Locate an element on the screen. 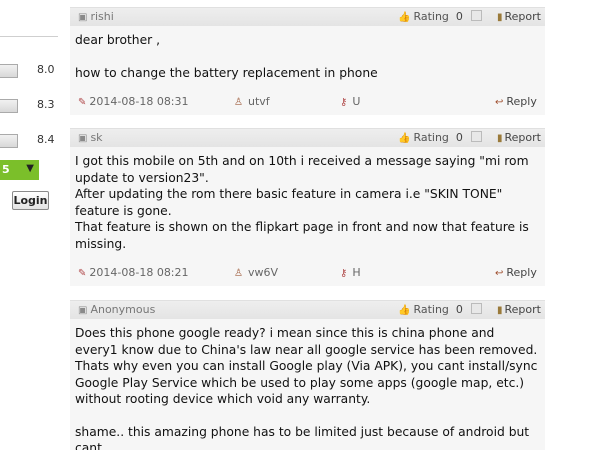 This screenshot has height=450, width=600. user-code-text: utvf is located at coordinates (258, 101).